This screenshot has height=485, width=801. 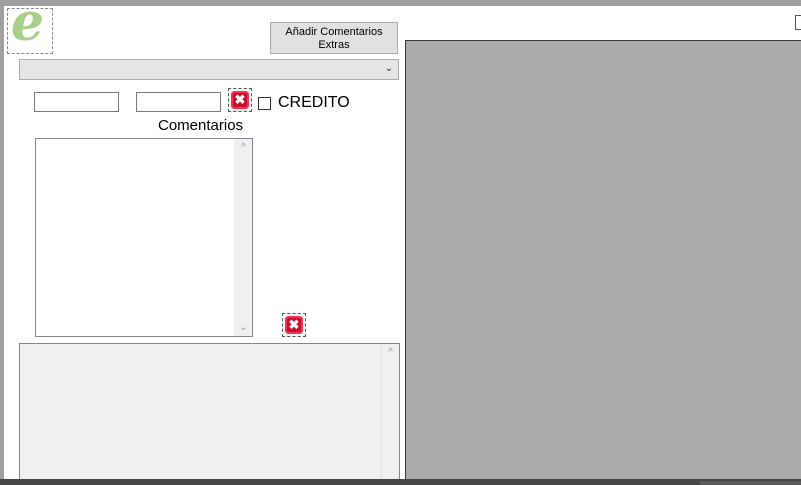 I want to click on chevron-down-icon: ⌄, so click(x=389, y=69).